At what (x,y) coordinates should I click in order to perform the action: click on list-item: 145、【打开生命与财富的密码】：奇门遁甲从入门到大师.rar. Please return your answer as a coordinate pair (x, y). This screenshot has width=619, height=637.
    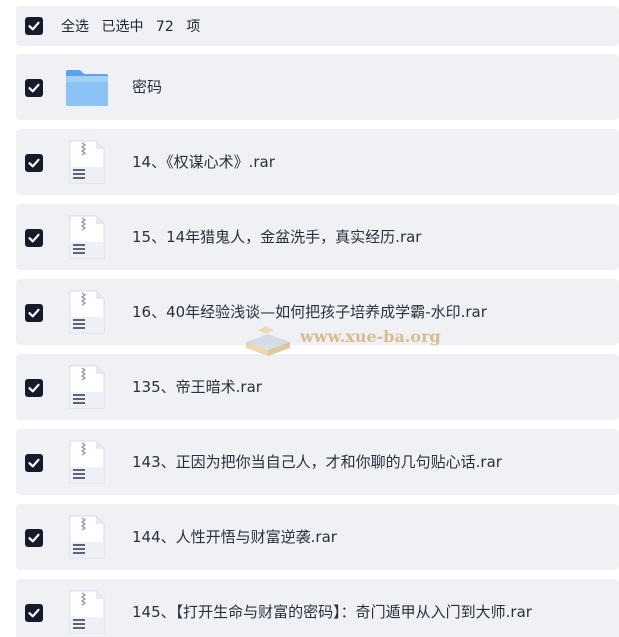
    Looking at the image, I should click on (317, 608).